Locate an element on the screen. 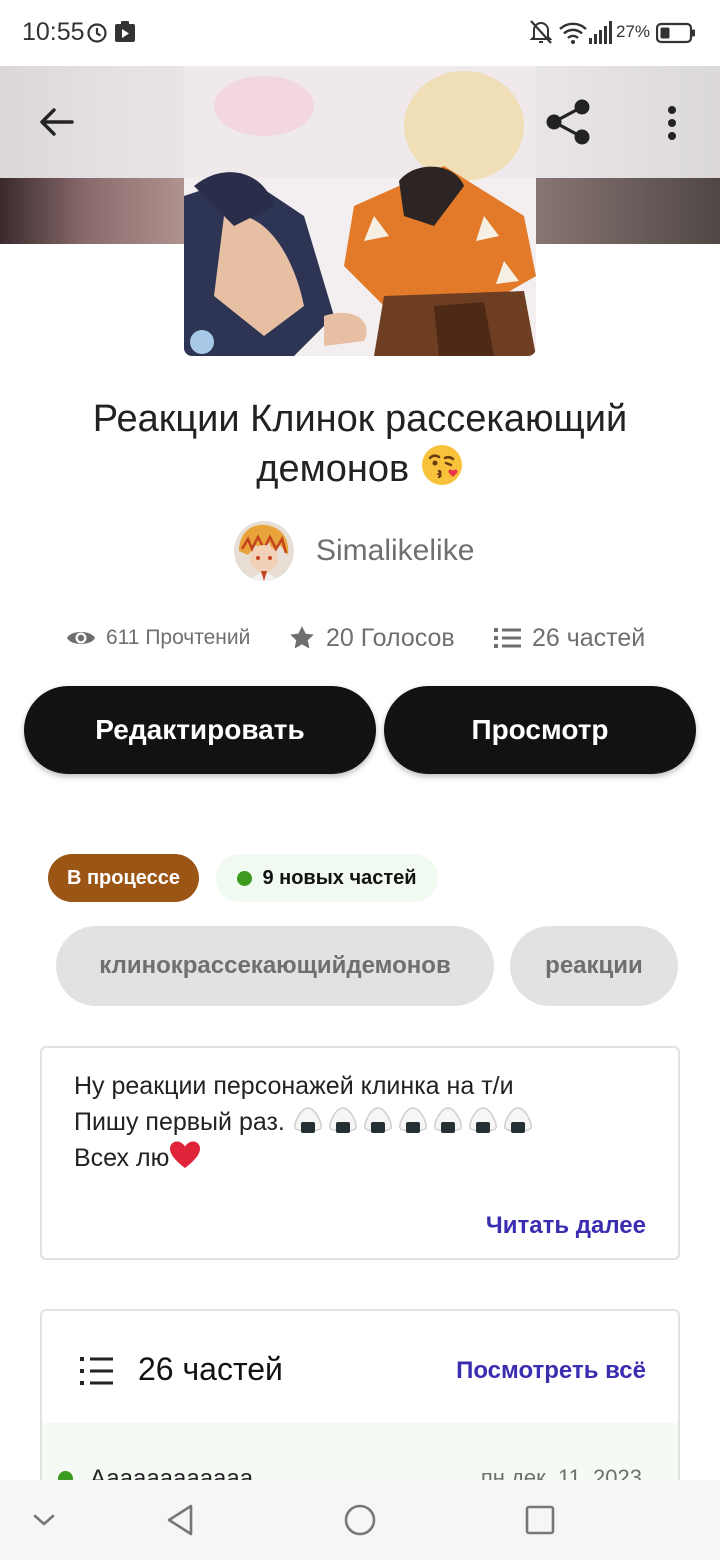  battery-icon is located at coordinates (675, 35).